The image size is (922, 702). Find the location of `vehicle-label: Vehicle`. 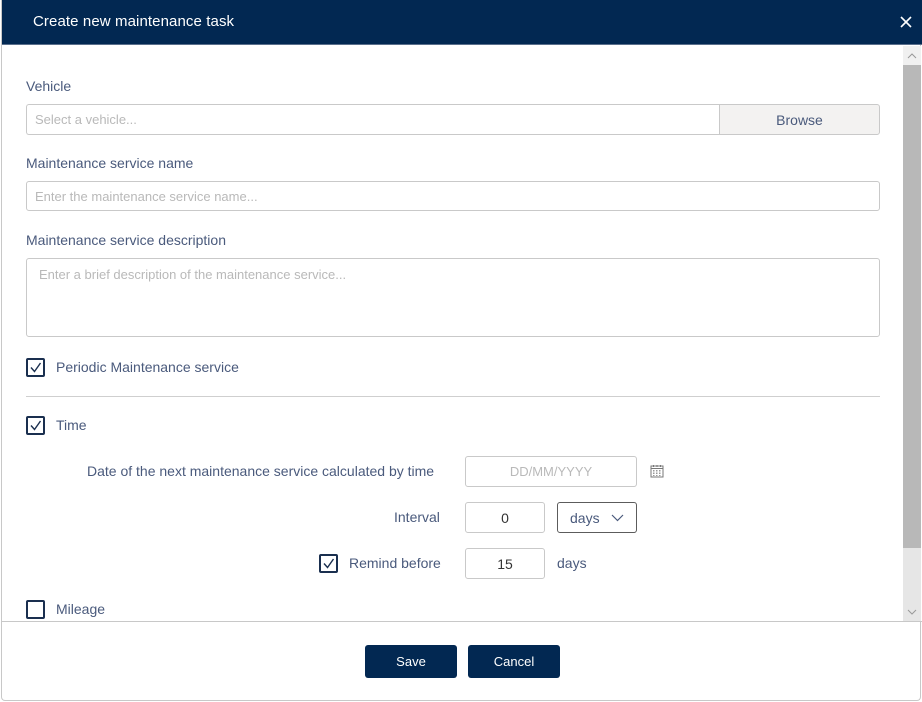

vehicle-label: Vehicle is located at coordinates (49, 86).